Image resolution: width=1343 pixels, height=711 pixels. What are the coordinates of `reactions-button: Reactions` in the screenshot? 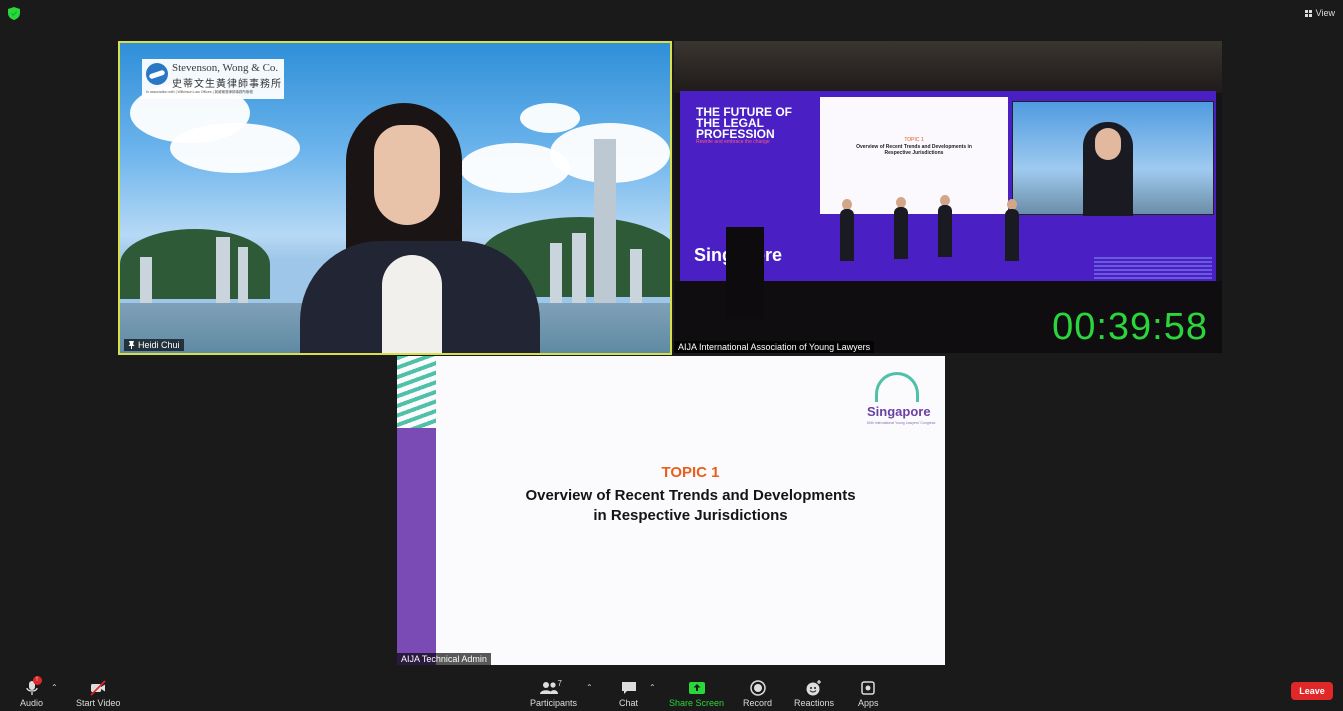 It's located at (814, 693).